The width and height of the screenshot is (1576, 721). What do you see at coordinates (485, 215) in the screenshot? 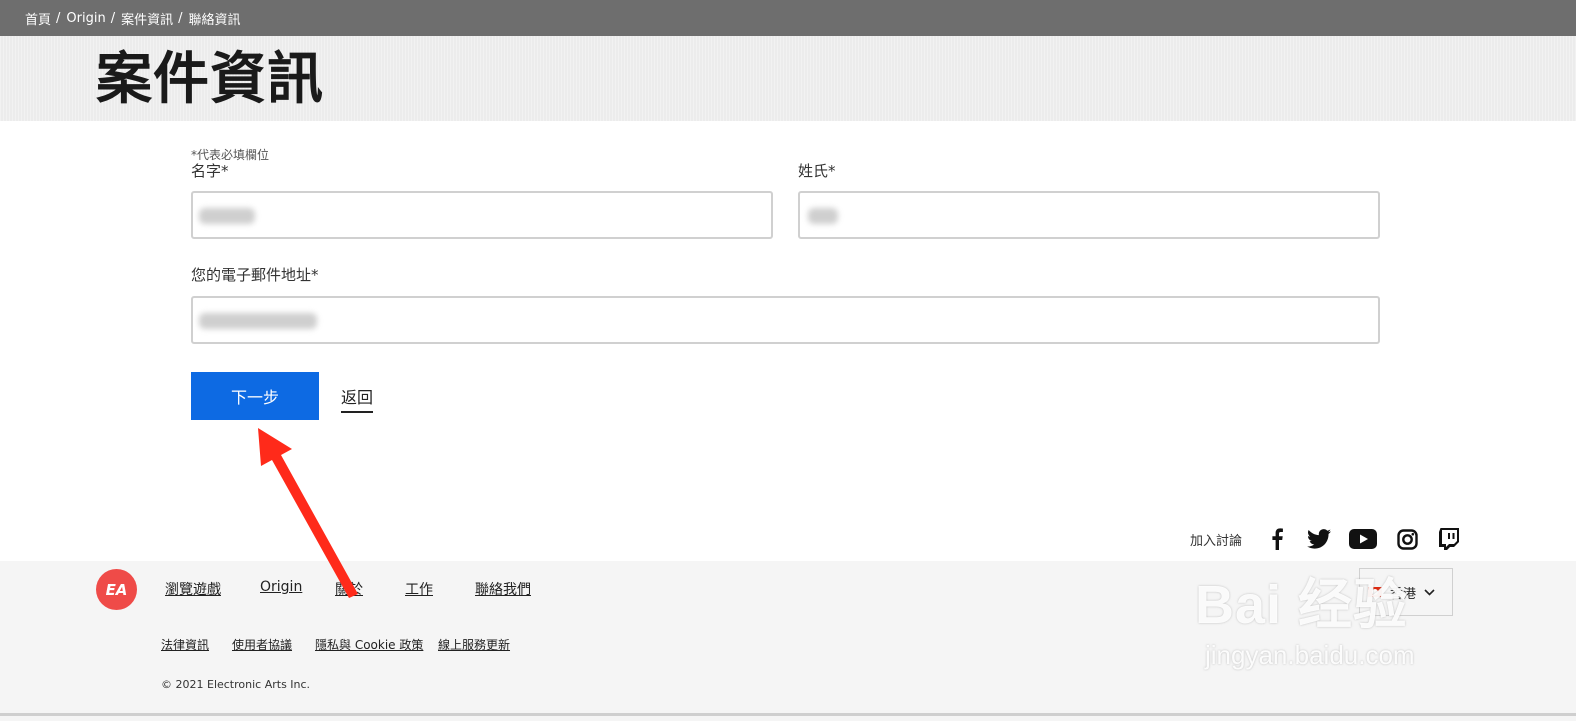
I see `first-name-input` at bounding box center [485, 215].